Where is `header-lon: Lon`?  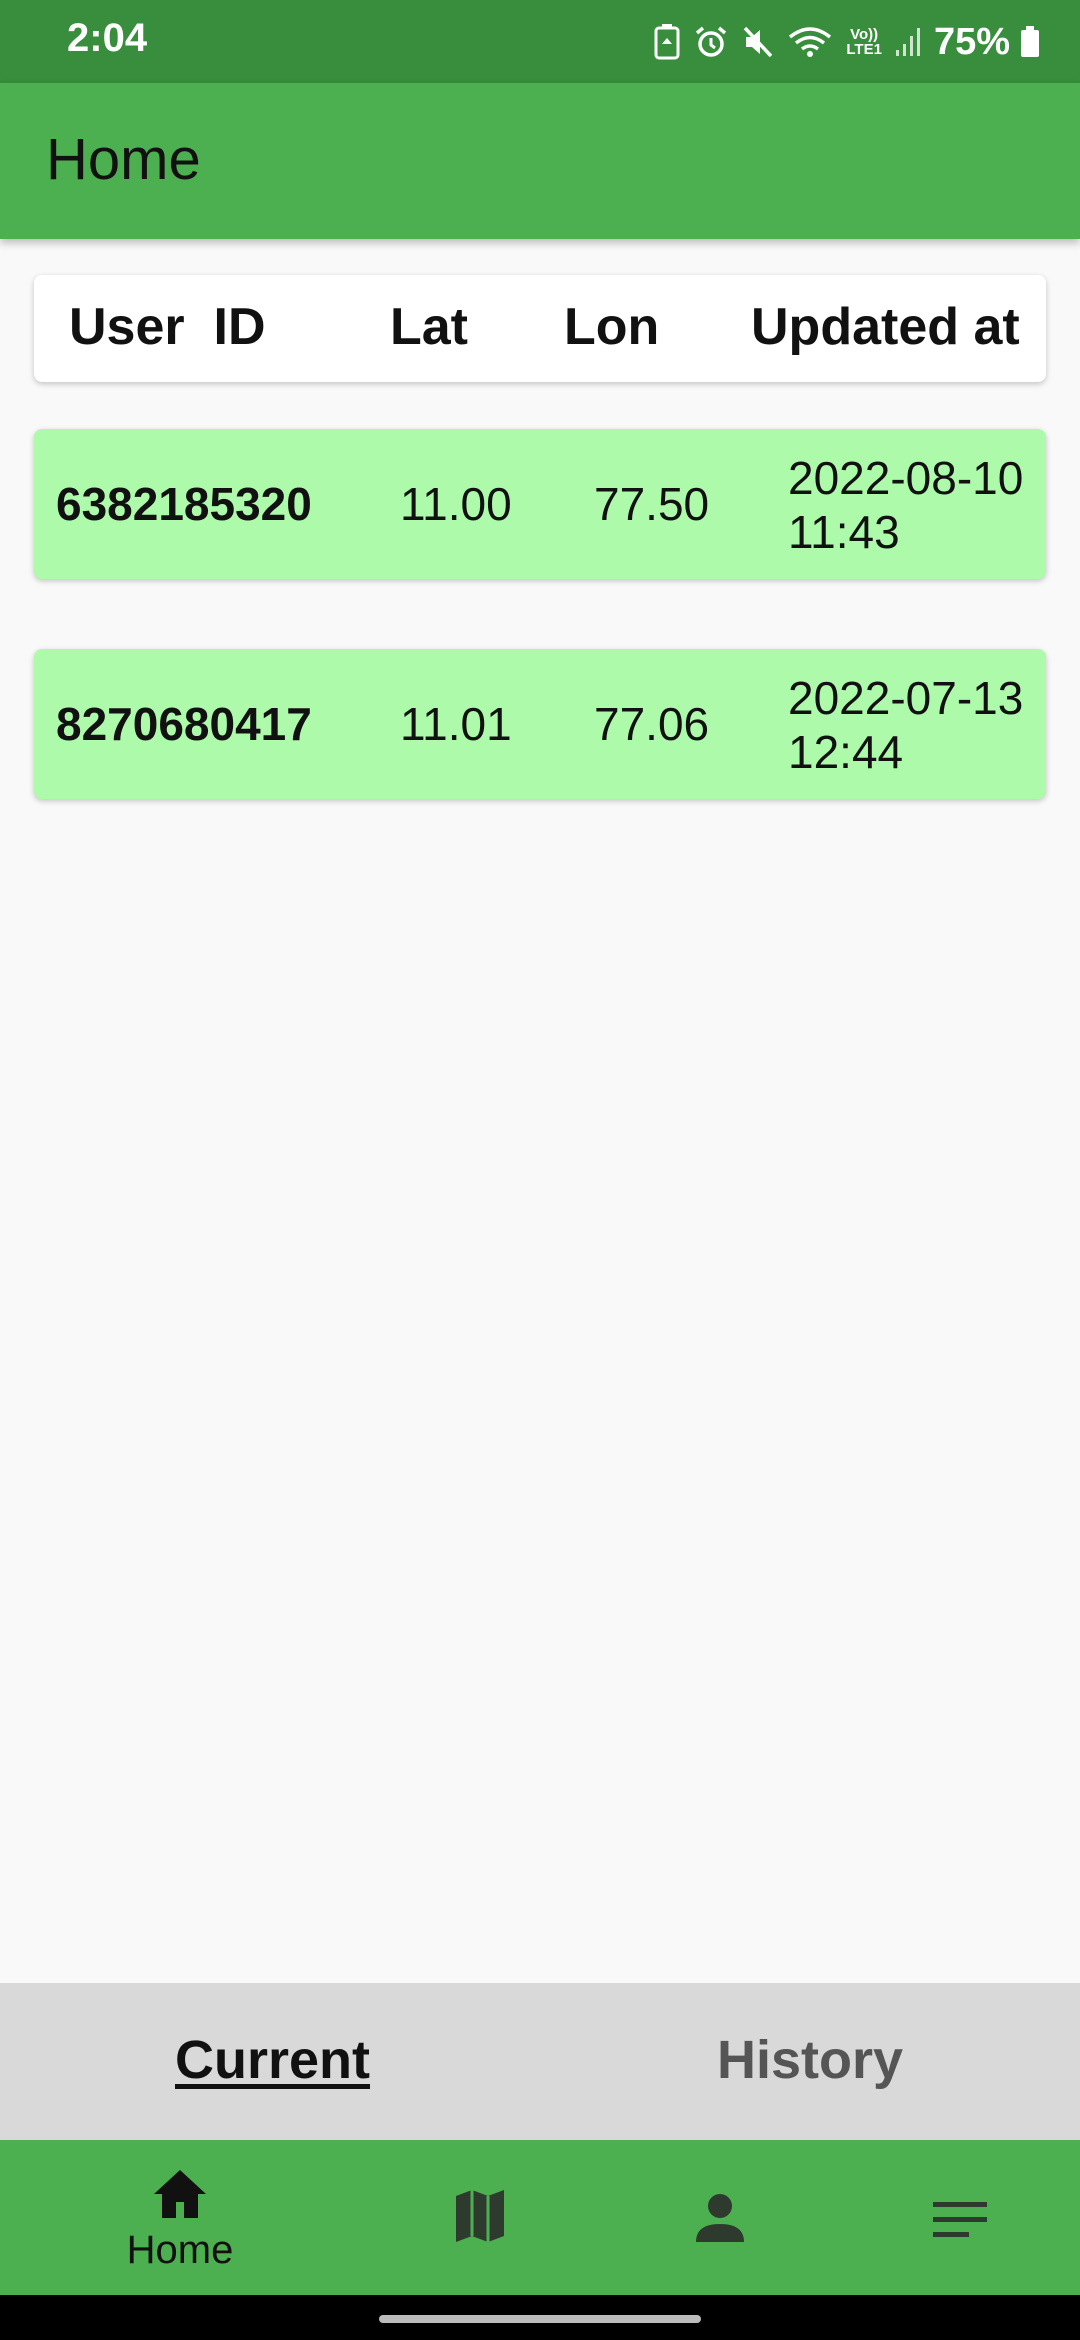 header-lon: Lon is located at coordinates (612, 327).